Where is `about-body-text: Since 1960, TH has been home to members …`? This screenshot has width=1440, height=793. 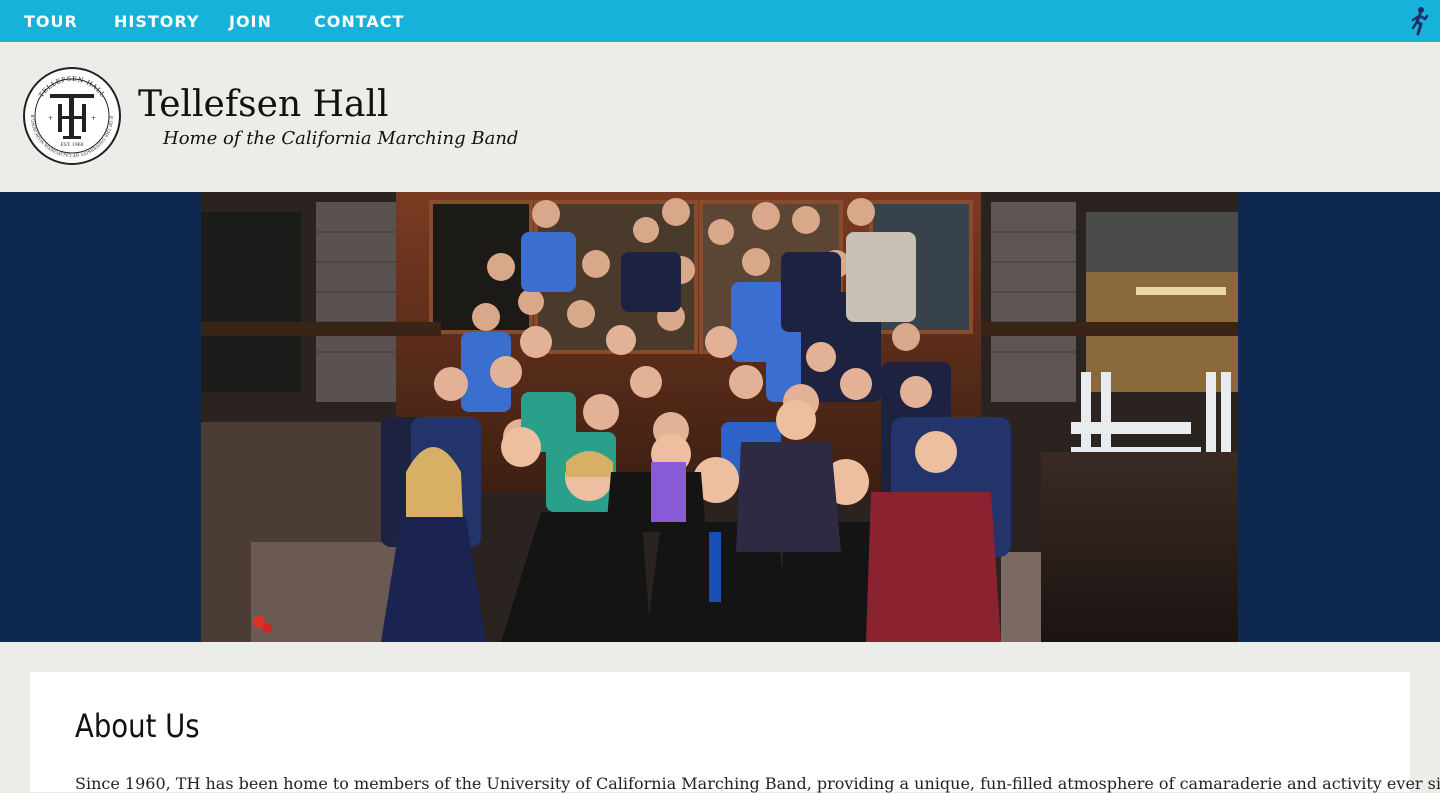 about-body-text: Since 1960, TH has been home to members … is located at coordinates (757, 783).